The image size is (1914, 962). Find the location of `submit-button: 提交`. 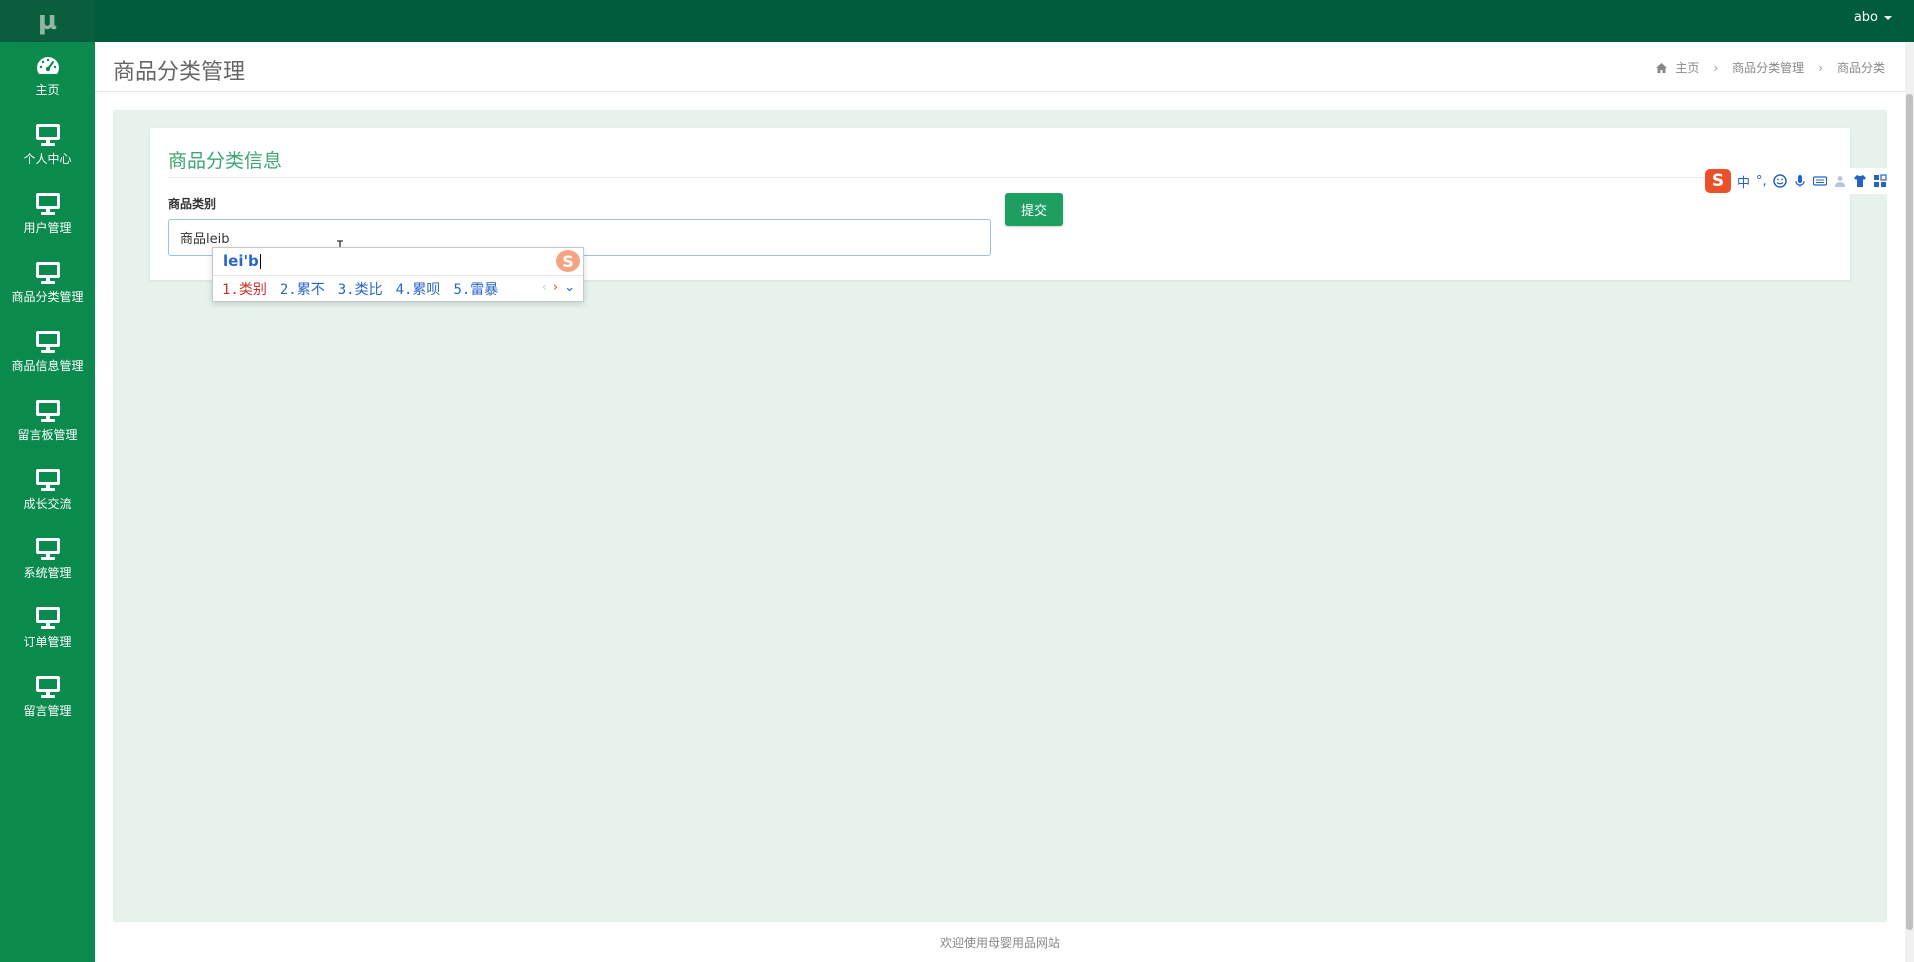

submit-button: 提交 is located at coordinates (1034, 209).